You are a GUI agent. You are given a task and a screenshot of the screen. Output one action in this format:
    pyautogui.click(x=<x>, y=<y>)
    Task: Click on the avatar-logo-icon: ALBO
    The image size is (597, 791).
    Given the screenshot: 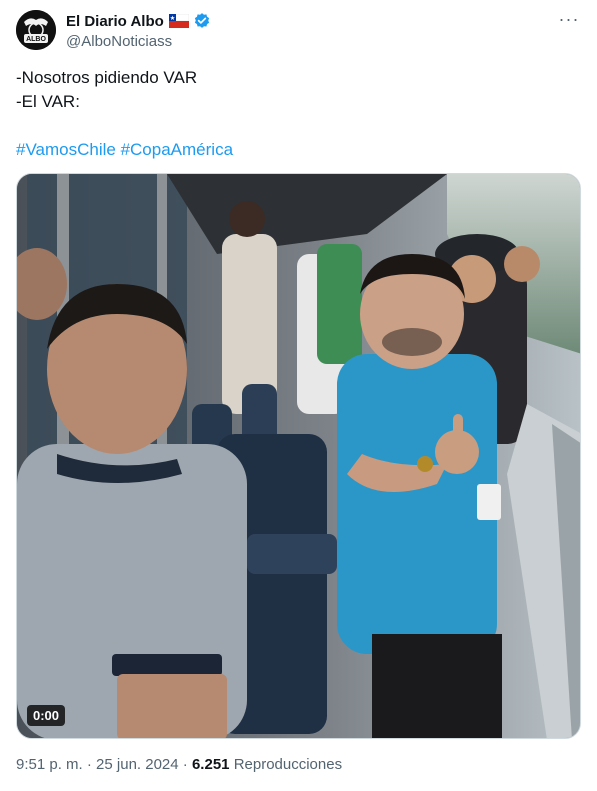 What is the action you would take?
    pyautogui.click(x=36, y=30)
    